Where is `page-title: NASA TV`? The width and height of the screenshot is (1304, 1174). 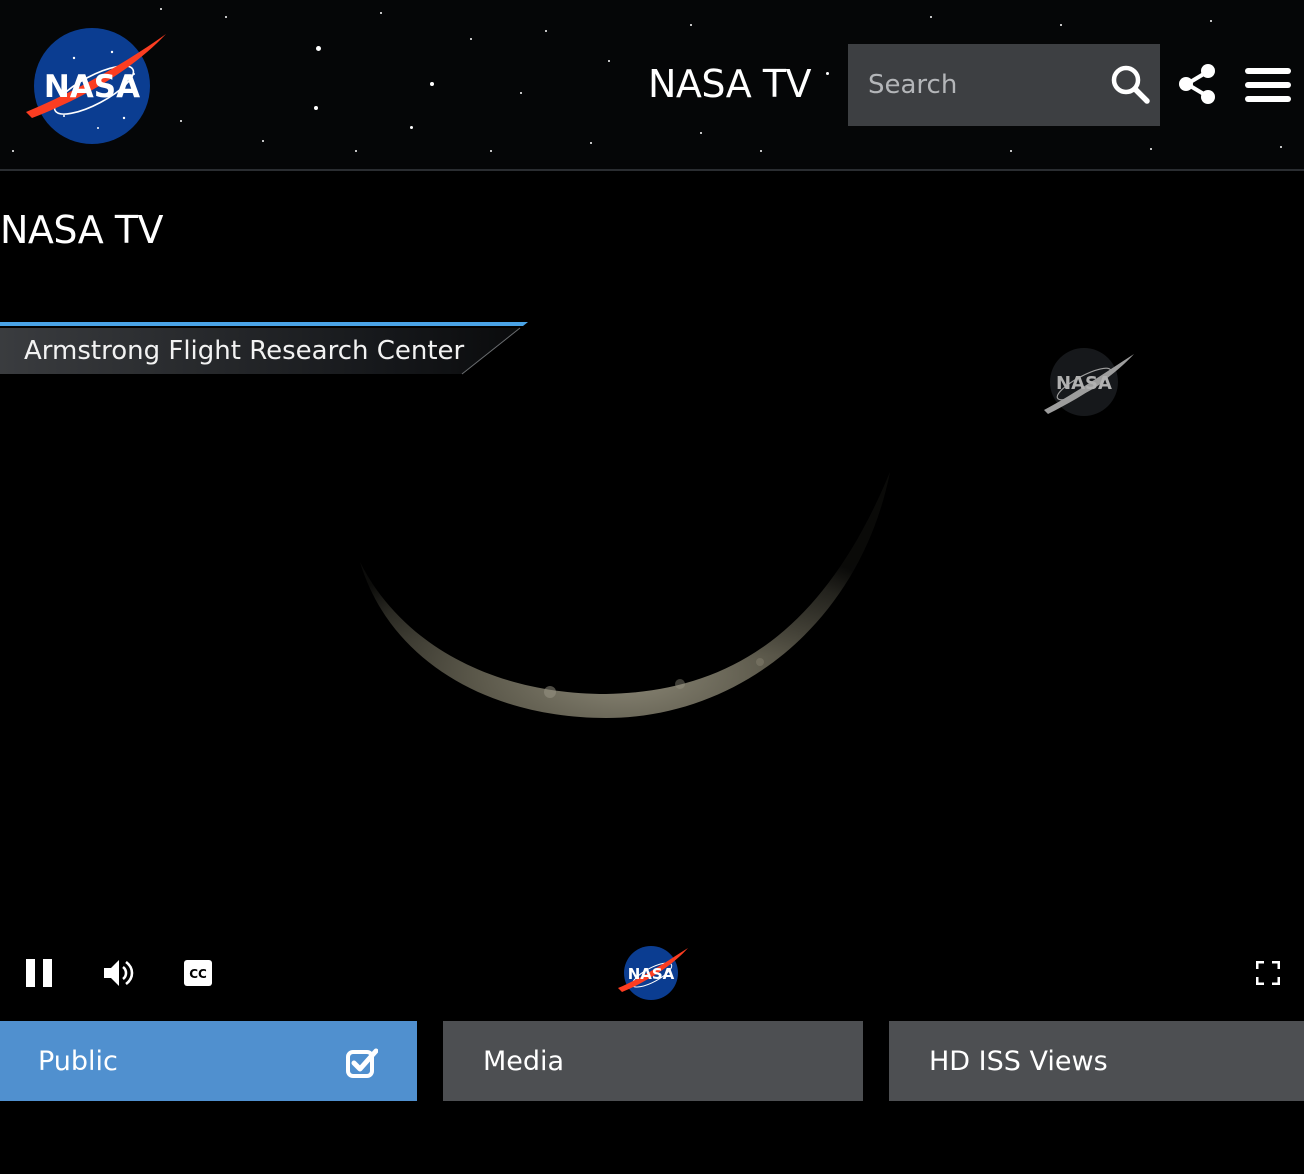 page-title: NASA TV is located at coordinates (82, 230).